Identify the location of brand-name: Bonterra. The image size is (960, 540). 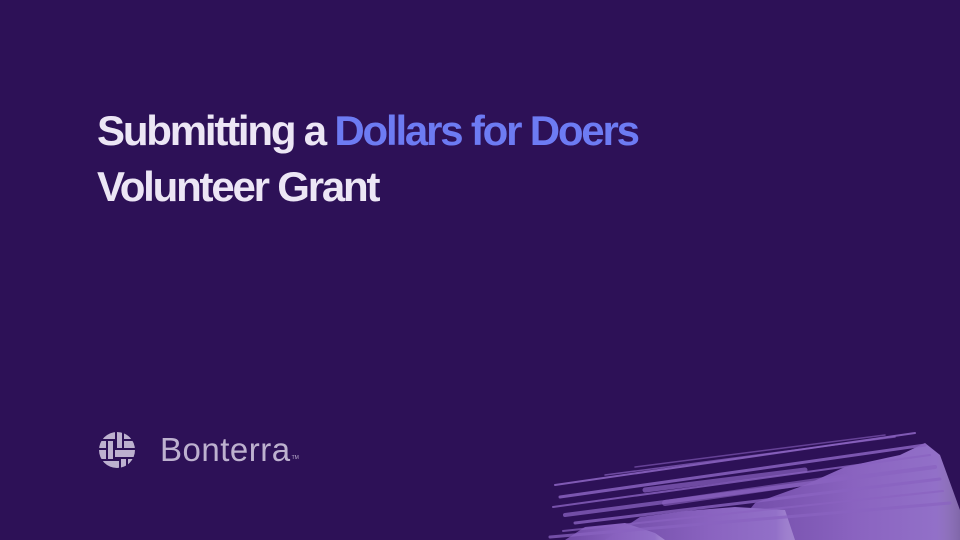
(225, 449).